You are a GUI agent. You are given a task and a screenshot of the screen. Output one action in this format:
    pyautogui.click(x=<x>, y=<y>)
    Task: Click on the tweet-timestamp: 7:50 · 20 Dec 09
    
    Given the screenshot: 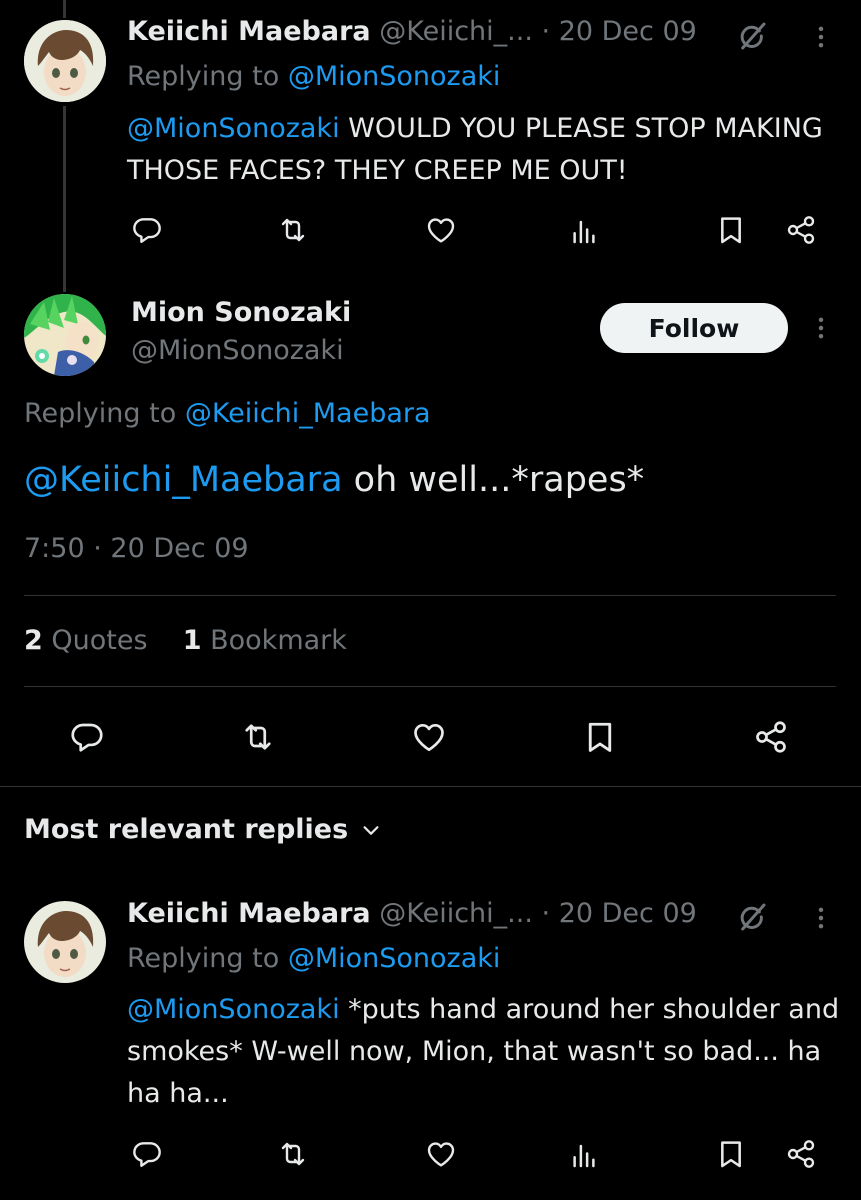 What is the action you would take?
    pyautogui.click(x=136, y=548)
    